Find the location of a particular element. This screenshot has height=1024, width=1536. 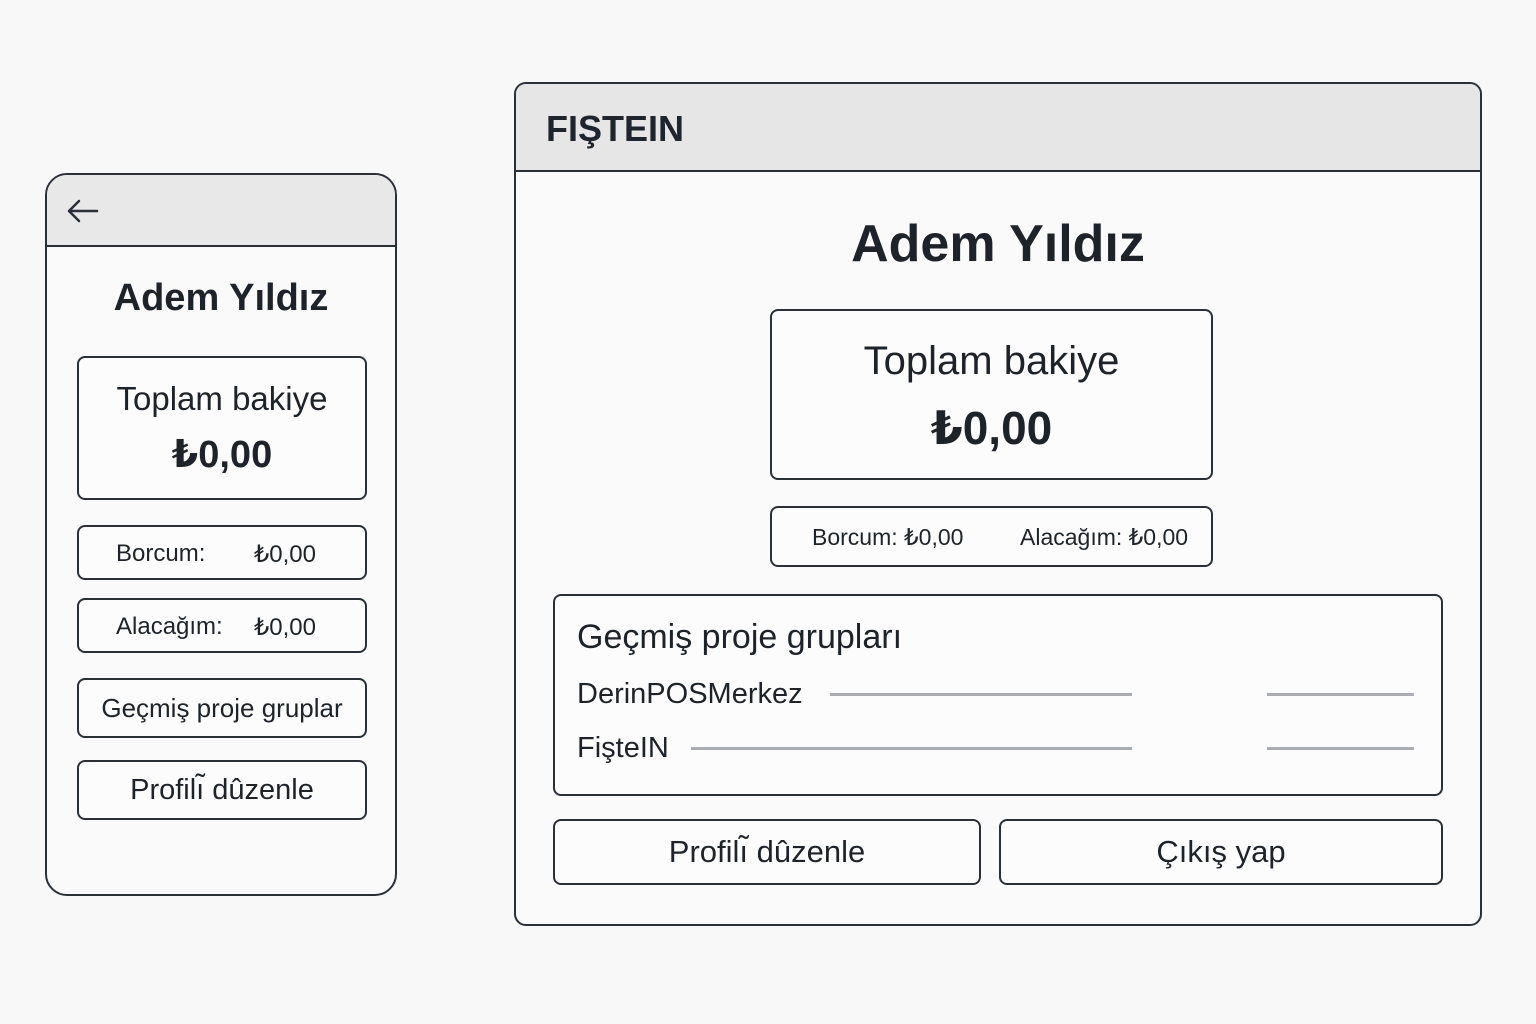

logout-button: Çıkış yap is located at coordinates (1221, 852).